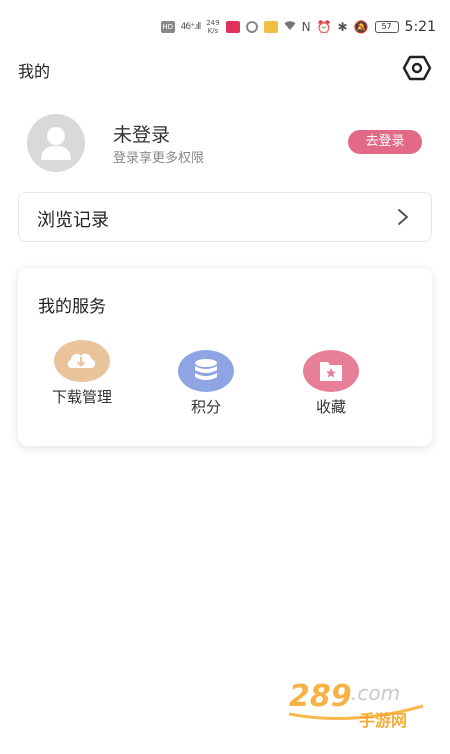 This screenshot has width=450, height=754. I want to click on circle-notification-icon, so click(251, 27).